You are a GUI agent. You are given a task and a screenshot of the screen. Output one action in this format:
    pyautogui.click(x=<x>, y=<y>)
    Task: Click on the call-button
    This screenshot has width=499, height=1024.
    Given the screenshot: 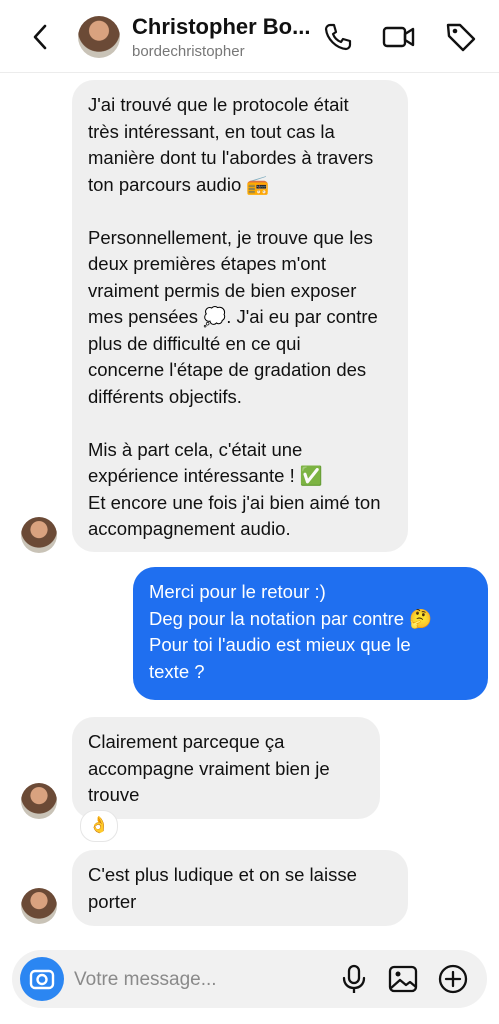 What is the action you would take?
    pyautogui.click(x=338, y=37)
    